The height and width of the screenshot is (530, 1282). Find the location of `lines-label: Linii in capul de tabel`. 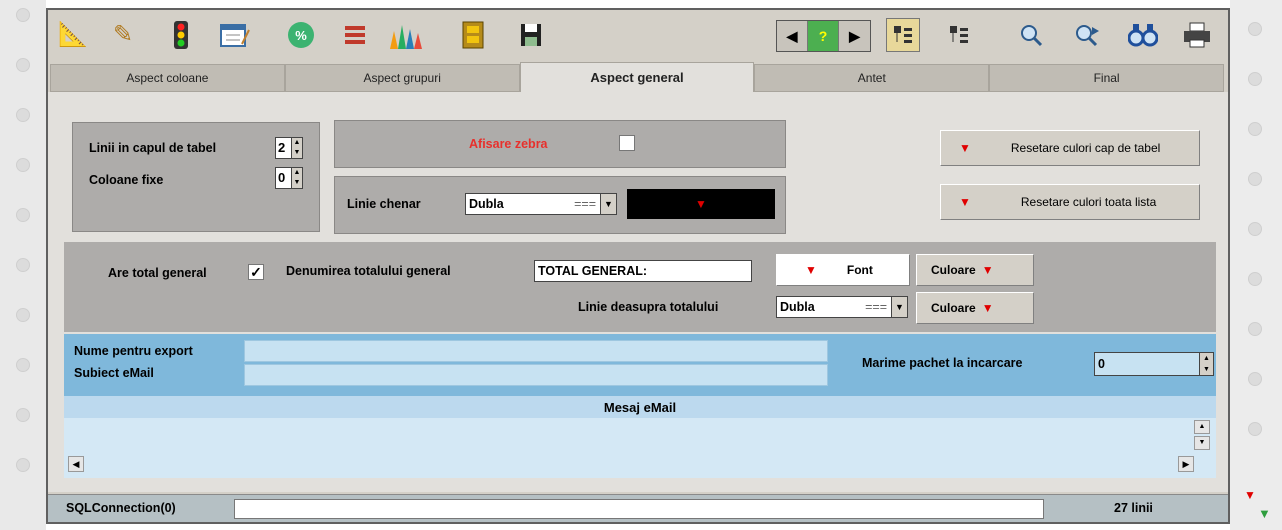

lines-label: Linii in capul de tabel is located at coordinates (153, 148).